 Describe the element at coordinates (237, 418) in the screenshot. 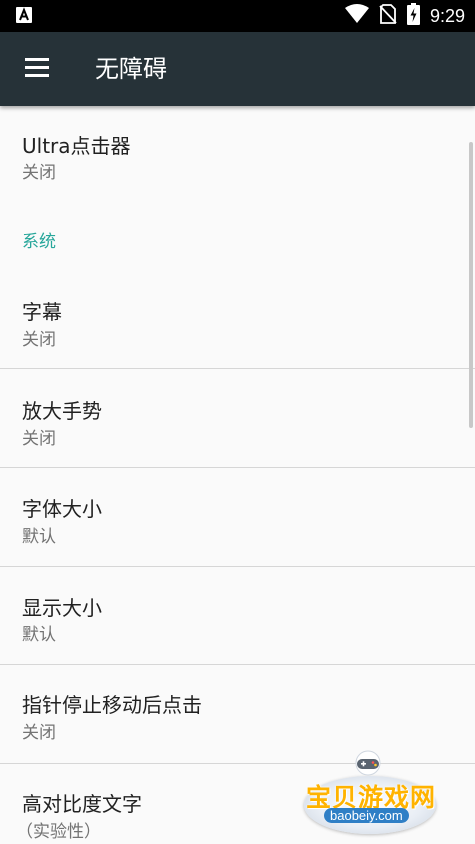

I see `list-item-magnification: 放大手势 关闭` at that location.